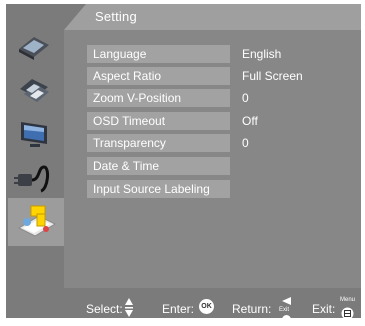 Image resolution: width=365 pixels, height=326 pixels. I want to click on enter-hint: Enter:, so click(178, 309).